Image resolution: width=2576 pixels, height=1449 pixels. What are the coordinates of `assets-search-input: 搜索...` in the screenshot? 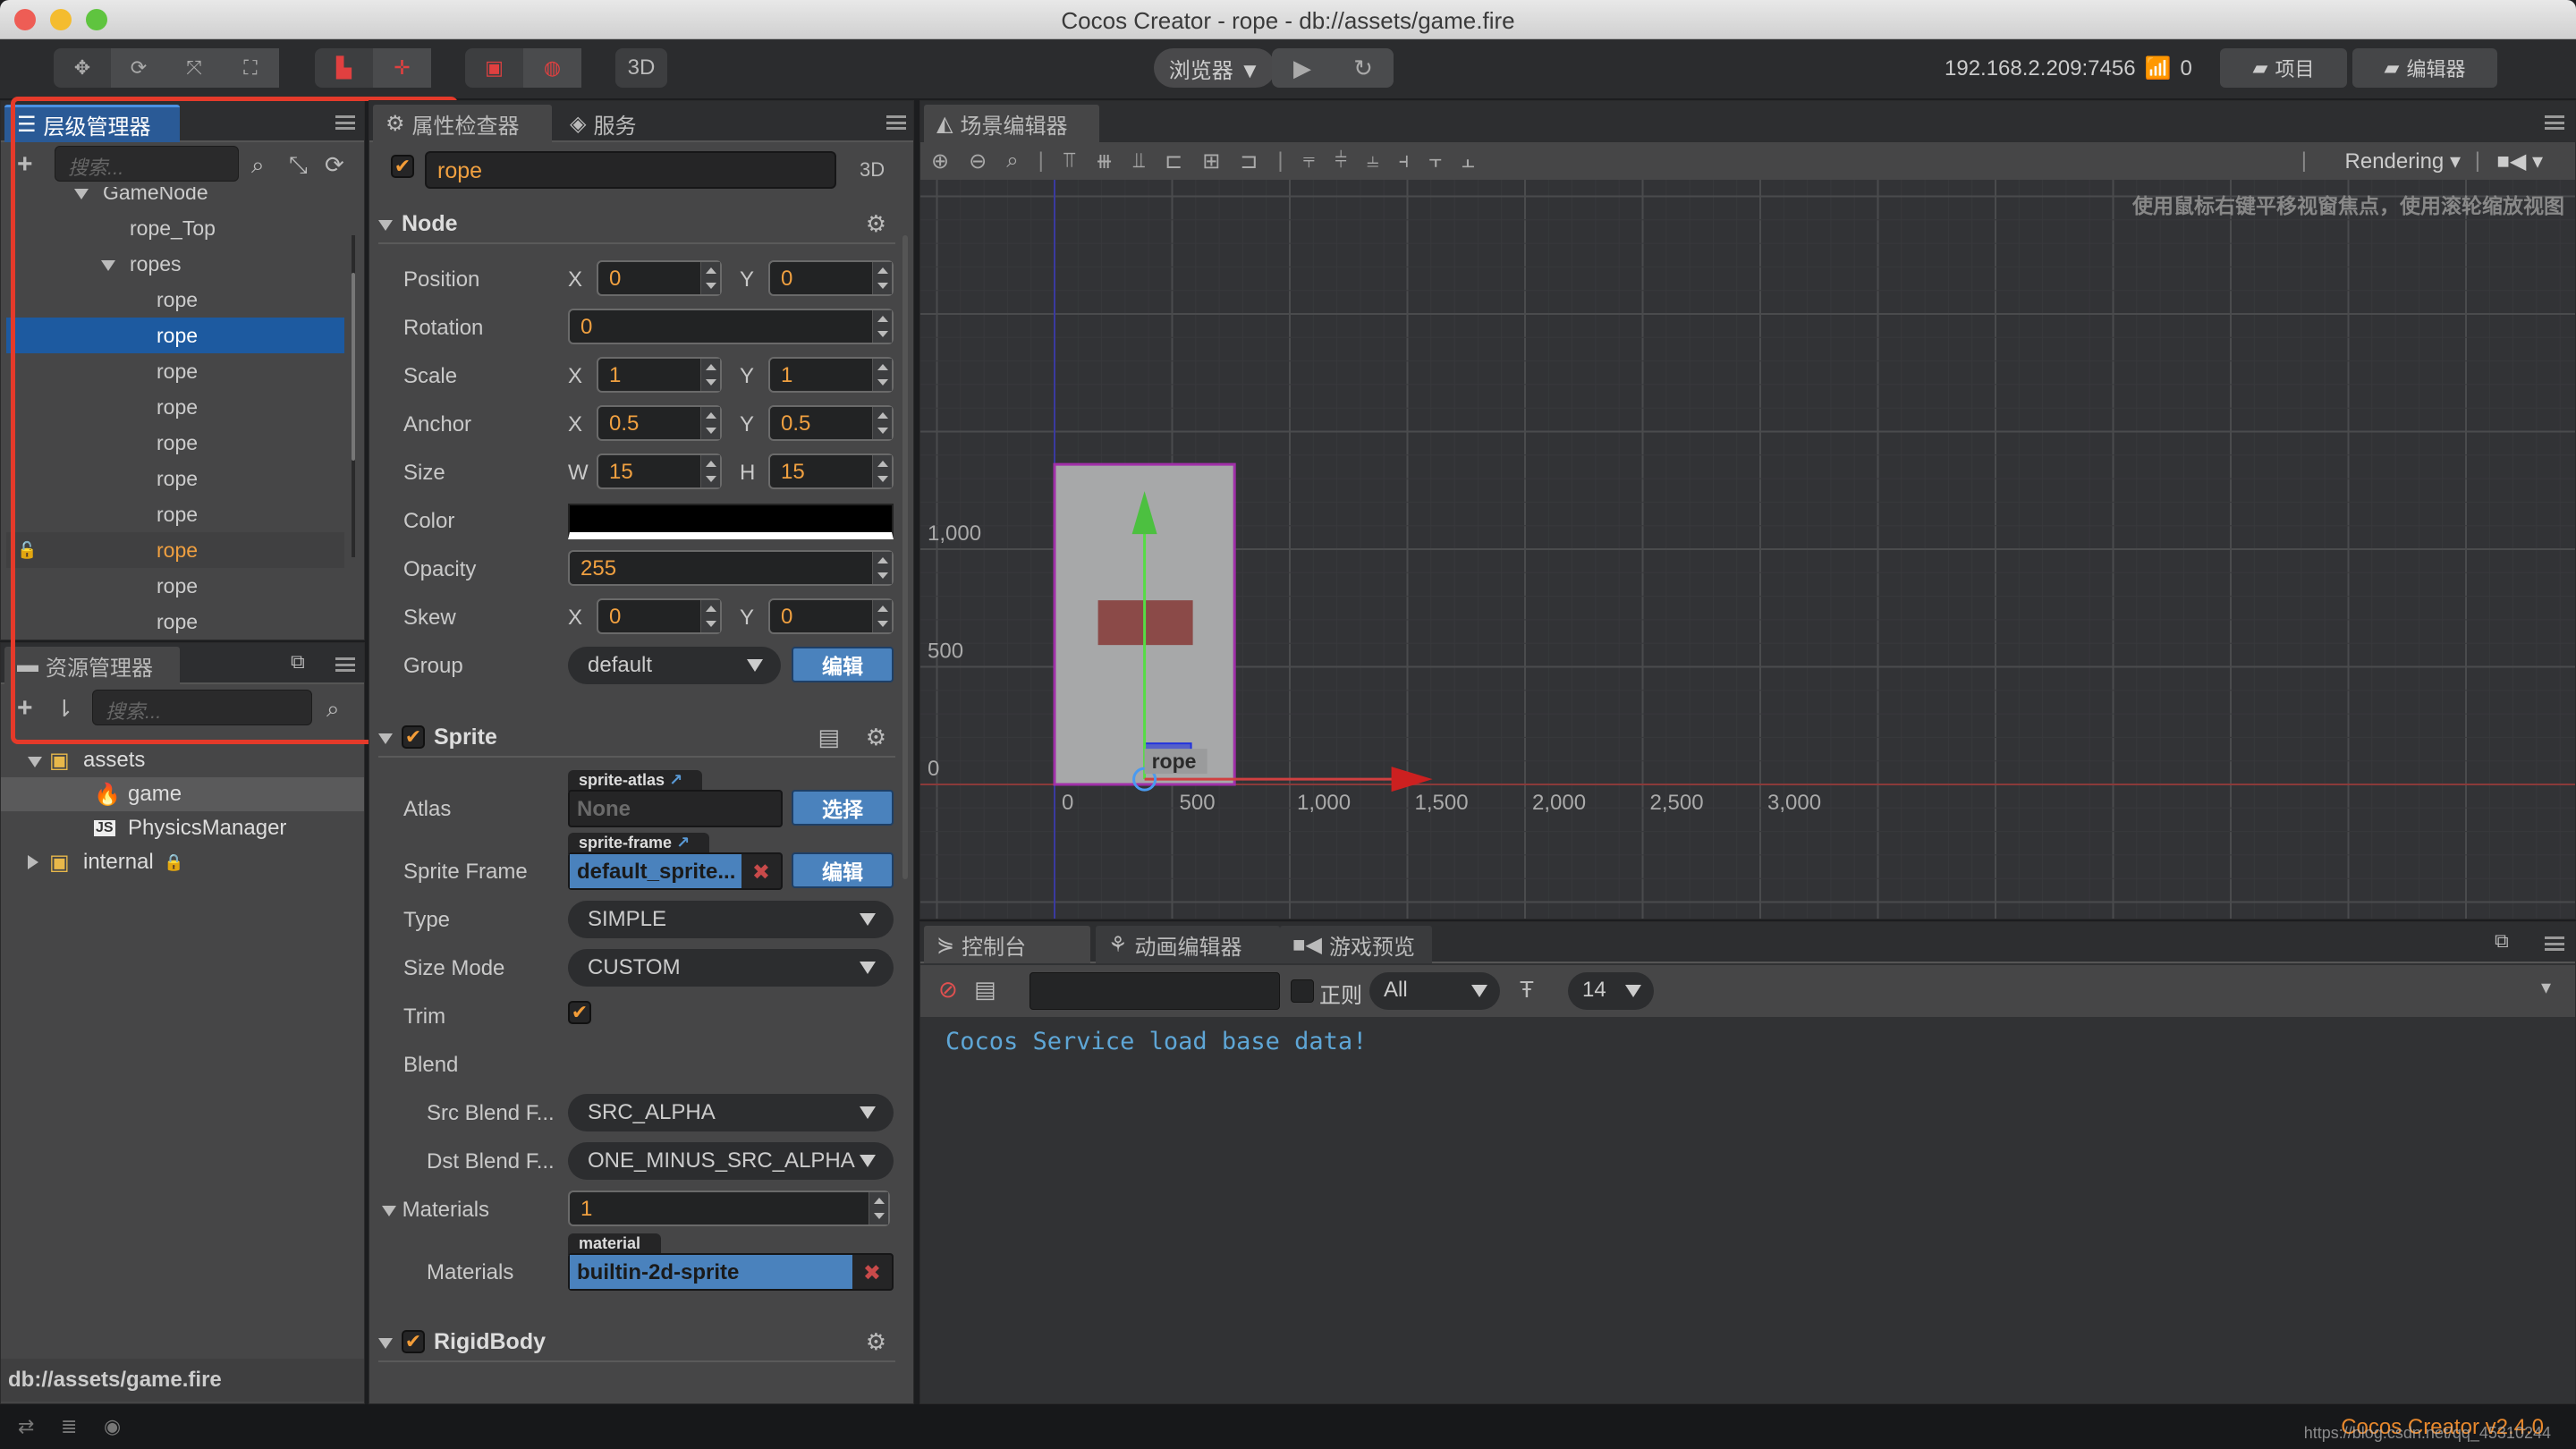 It's located at (202, 707).